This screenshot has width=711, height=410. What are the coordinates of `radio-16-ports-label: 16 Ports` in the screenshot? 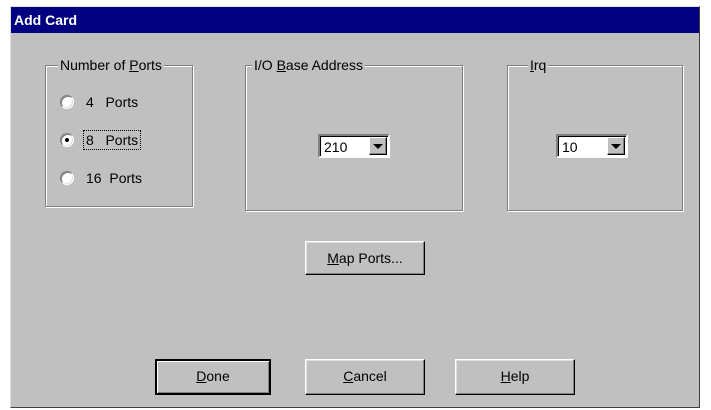 It's located at (114, 178).